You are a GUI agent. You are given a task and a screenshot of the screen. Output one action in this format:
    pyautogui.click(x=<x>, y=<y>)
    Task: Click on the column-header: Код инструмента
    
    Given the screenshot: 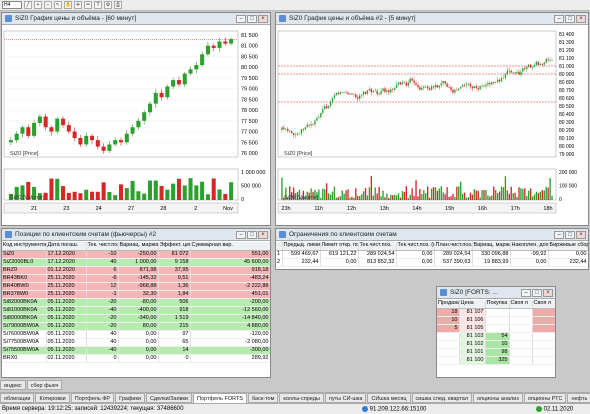 What is the action you would take?
    pyautogui.click(x=24, y=246)
    